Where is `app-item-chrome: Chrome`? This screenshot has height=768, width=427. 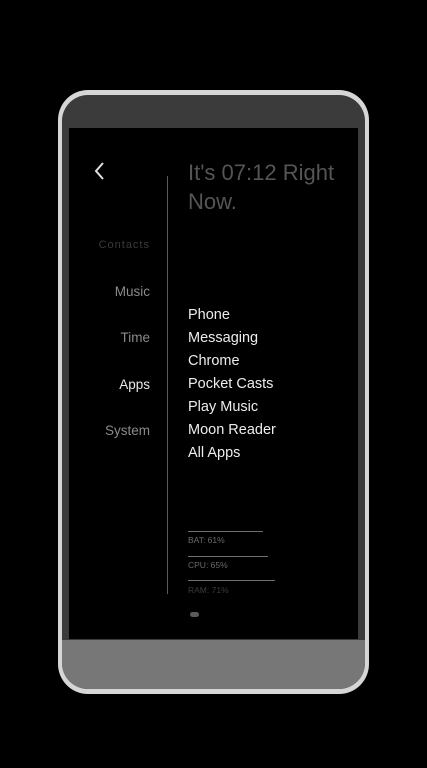
app-item-chrome: Chrome is located at coordinates (232, 361).